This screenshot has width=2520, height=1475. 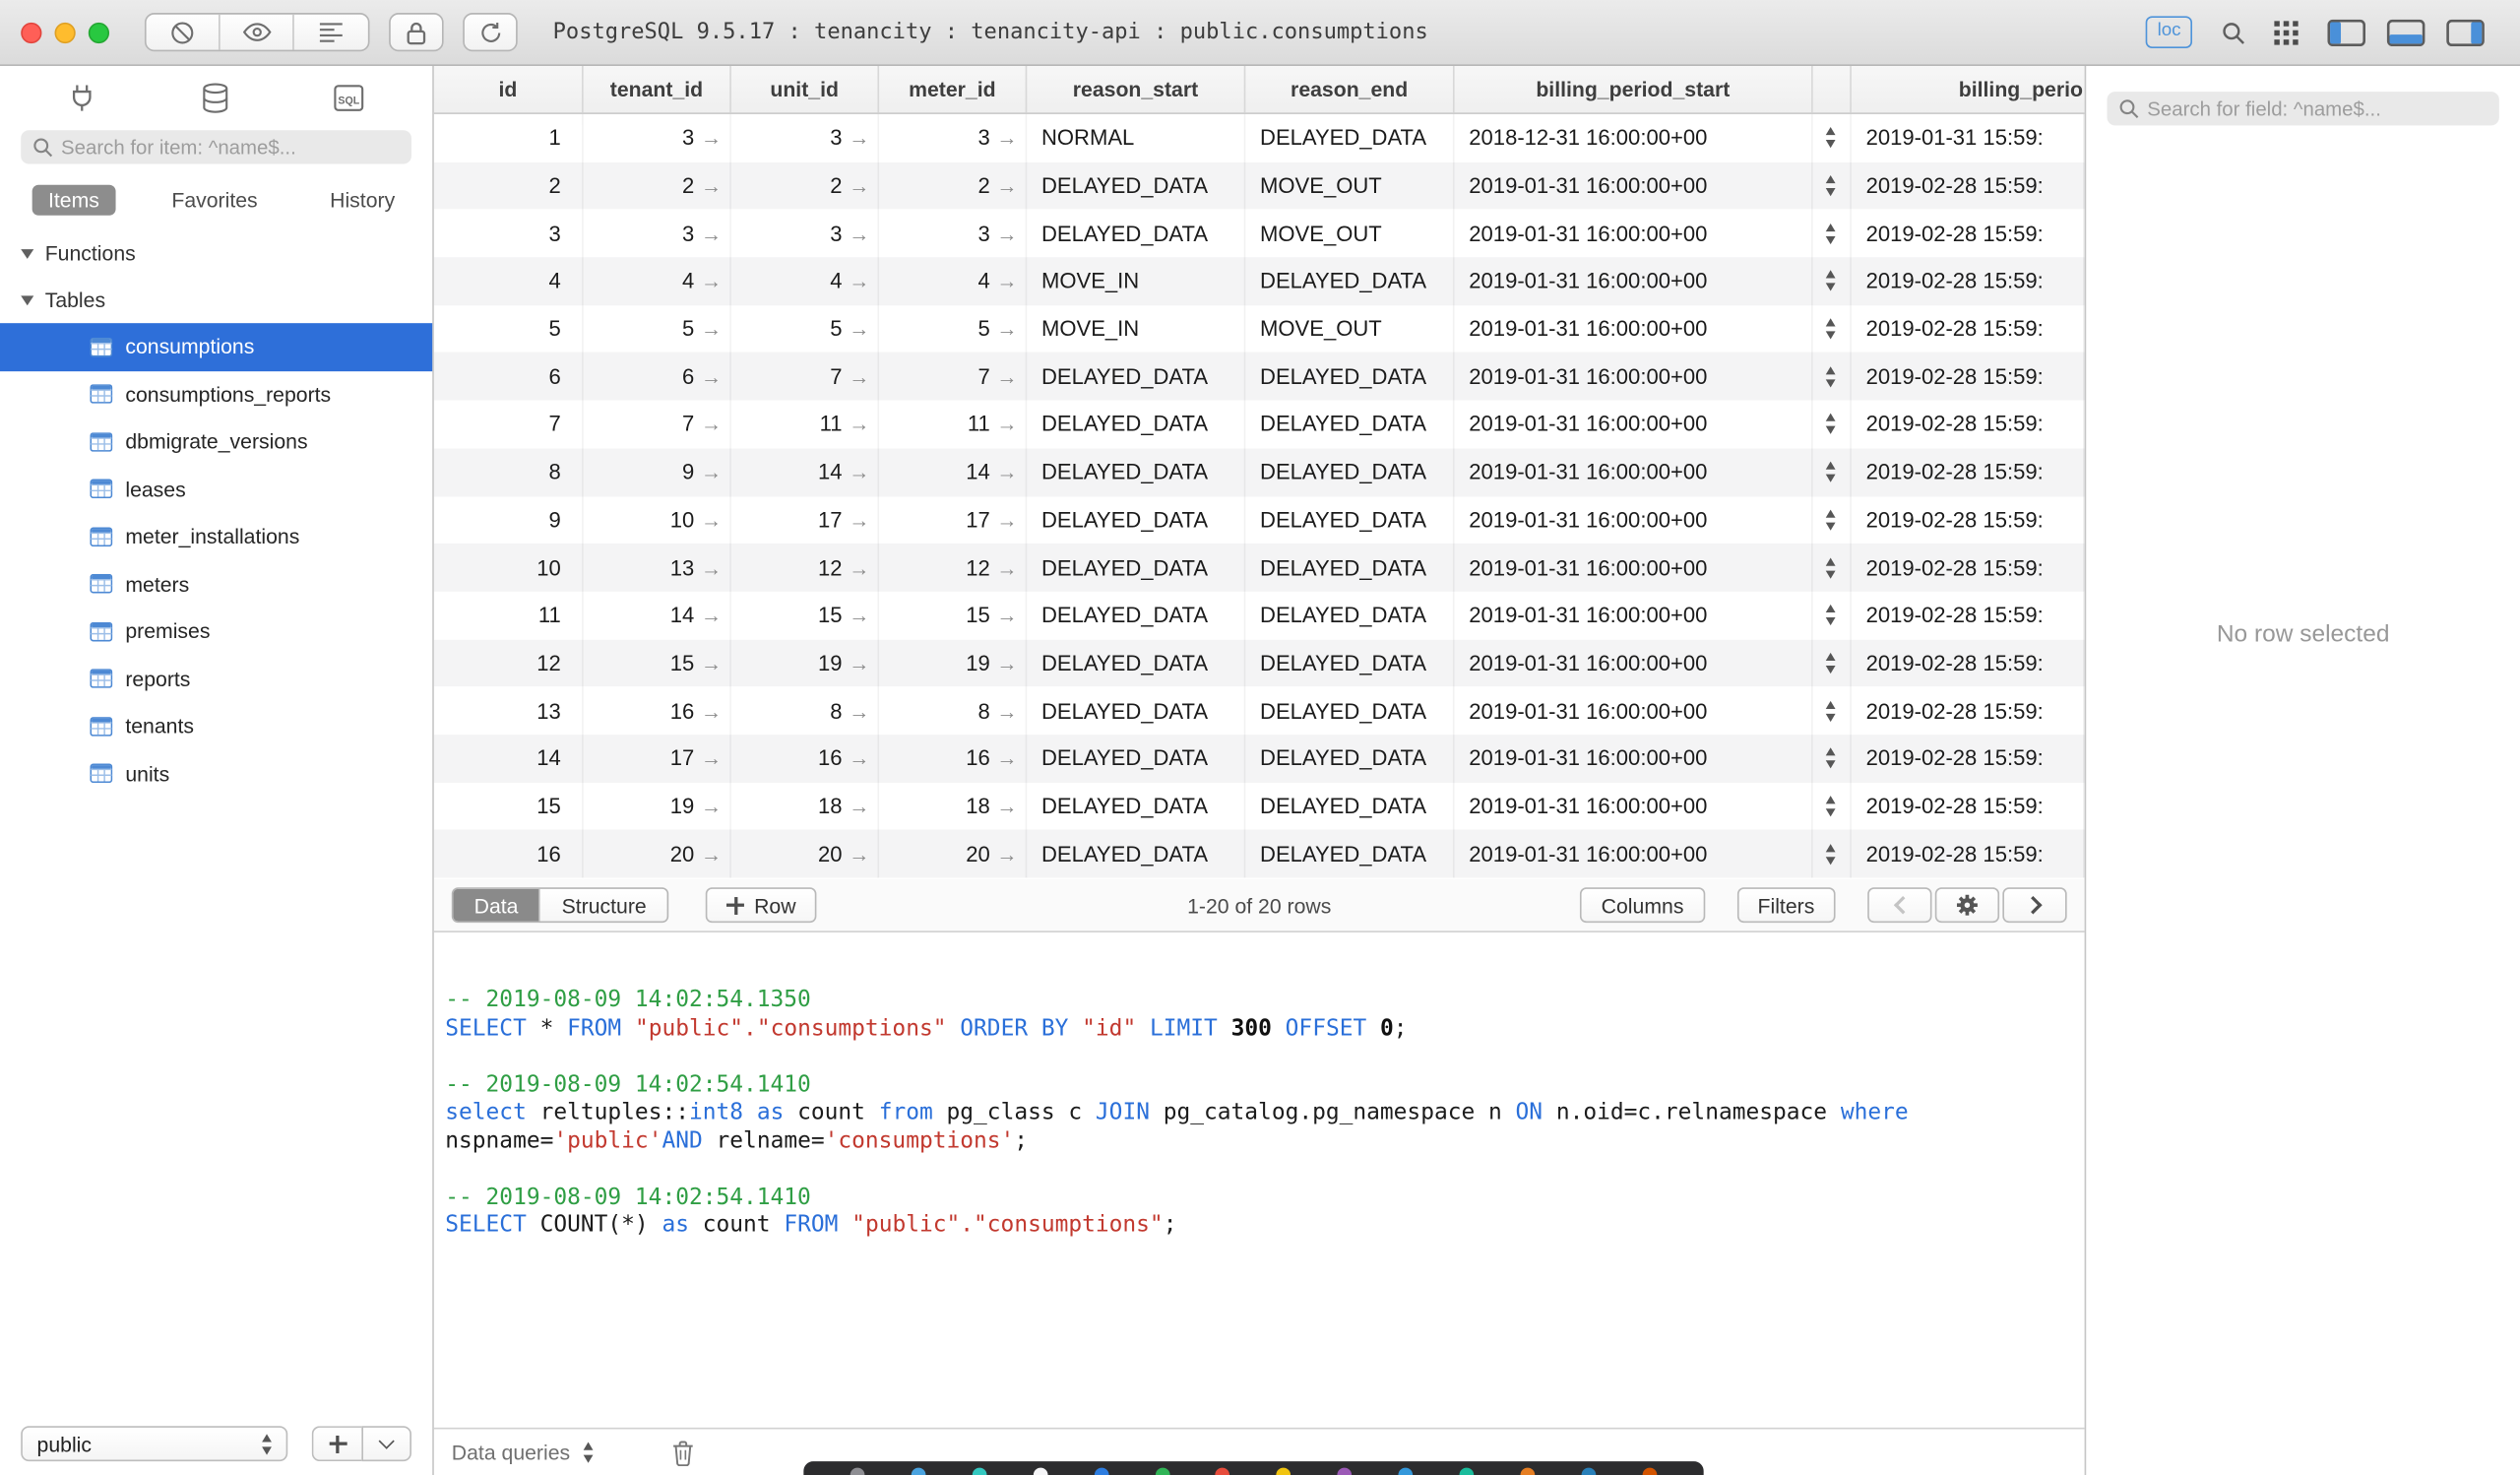 What do you see at coordinates (509, 806) in the screenshot?
I see `cell-id: 15` at bounding box center [509, 806].